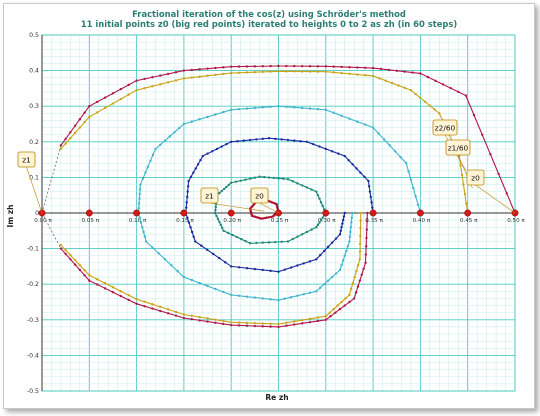  What do you see at coordinates (33, 320) in the screenshot?
I see `y-tick-label: -0.3` at bounding box center [33, 320].